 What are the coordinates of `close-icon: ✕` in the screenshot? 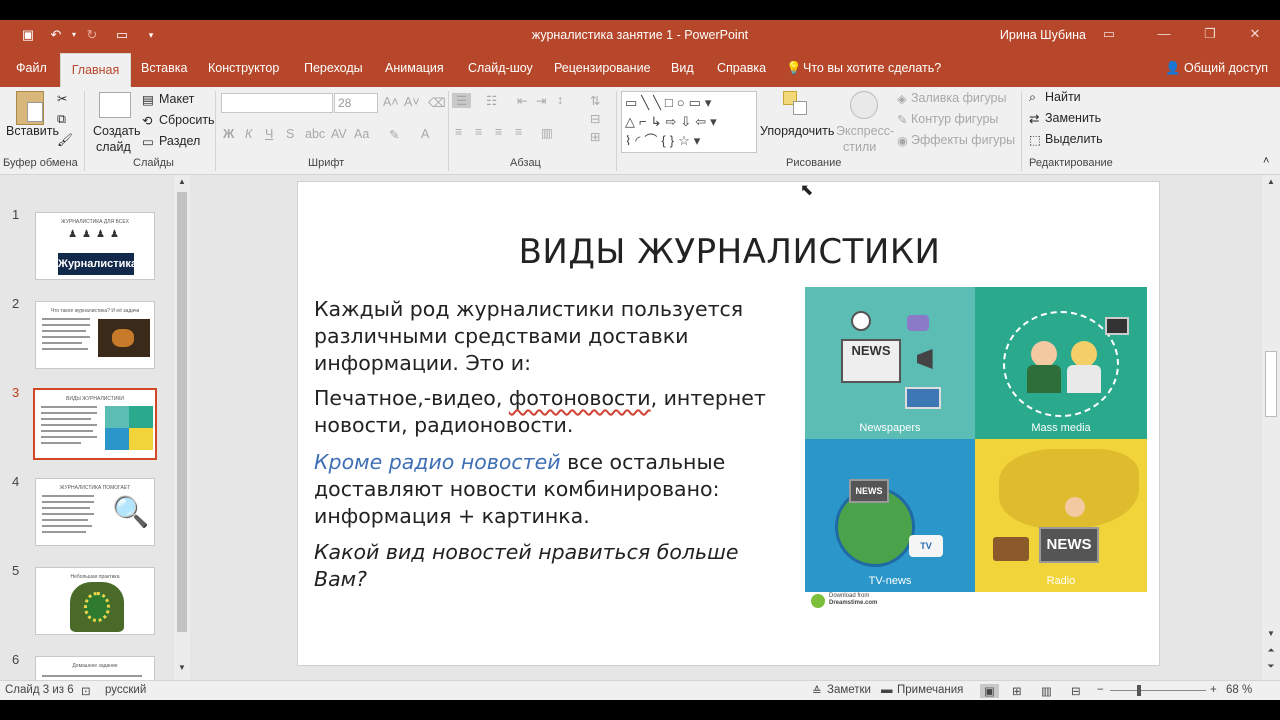 It's located at (1255, 35).